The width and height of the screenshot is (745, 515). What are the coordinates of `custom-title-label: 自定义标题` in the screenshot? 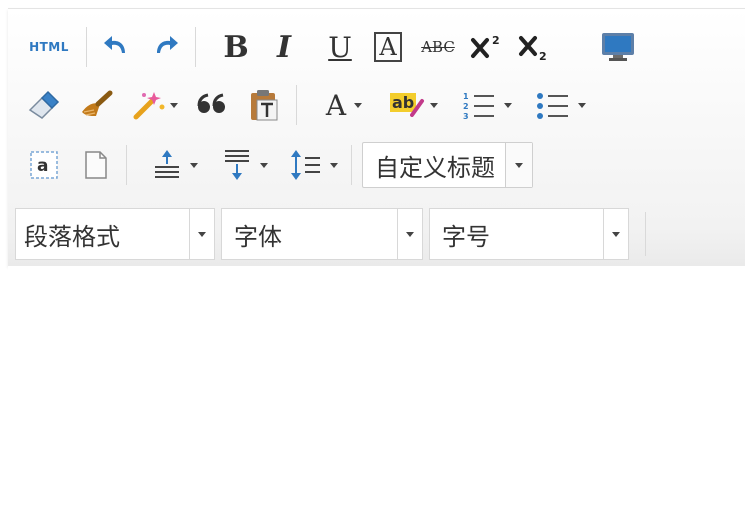 It's located at (435, 167).